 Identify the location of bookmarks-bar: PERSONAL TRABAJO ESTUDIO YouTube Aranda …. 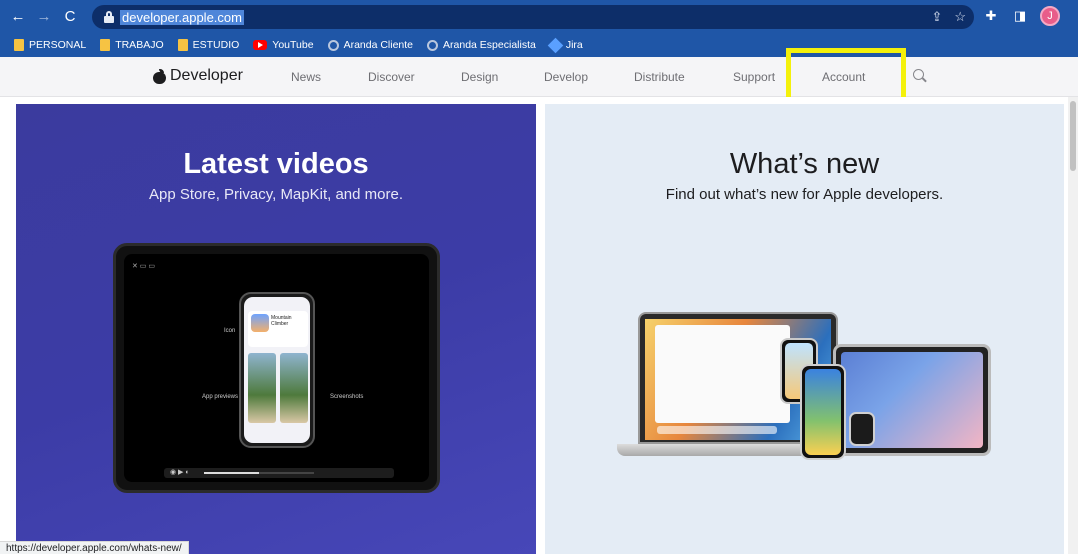
(539, 45).